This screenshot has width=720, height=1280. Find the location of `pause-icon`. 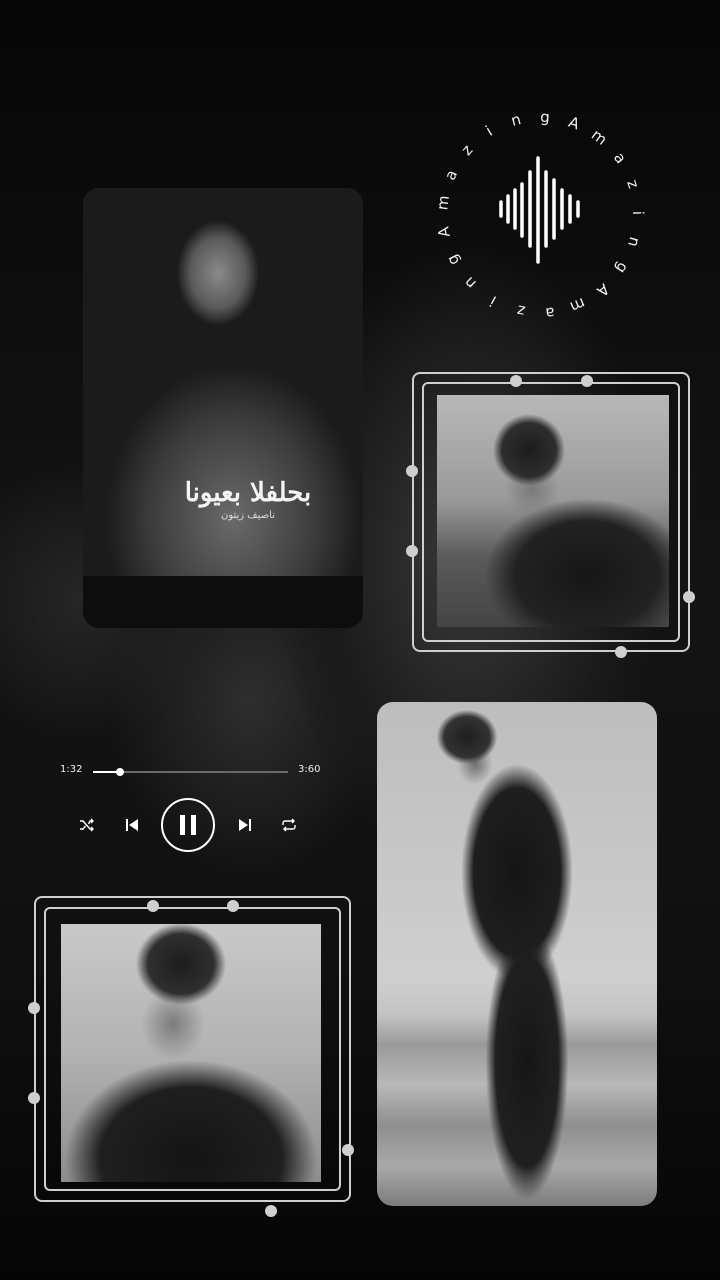

pause-icon is located at coordinates (188, 825).